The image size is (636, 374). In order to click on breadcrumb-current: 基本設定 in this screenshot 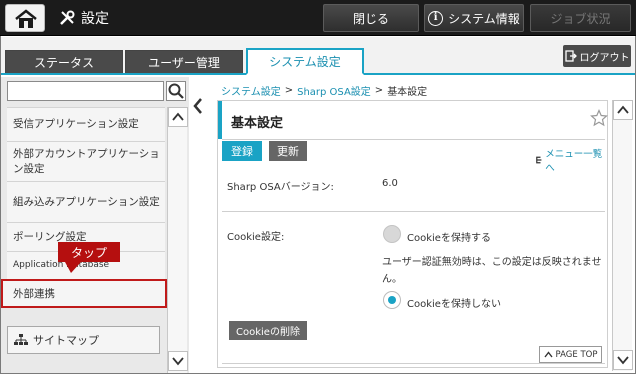, I will do `click(407, 92)`.